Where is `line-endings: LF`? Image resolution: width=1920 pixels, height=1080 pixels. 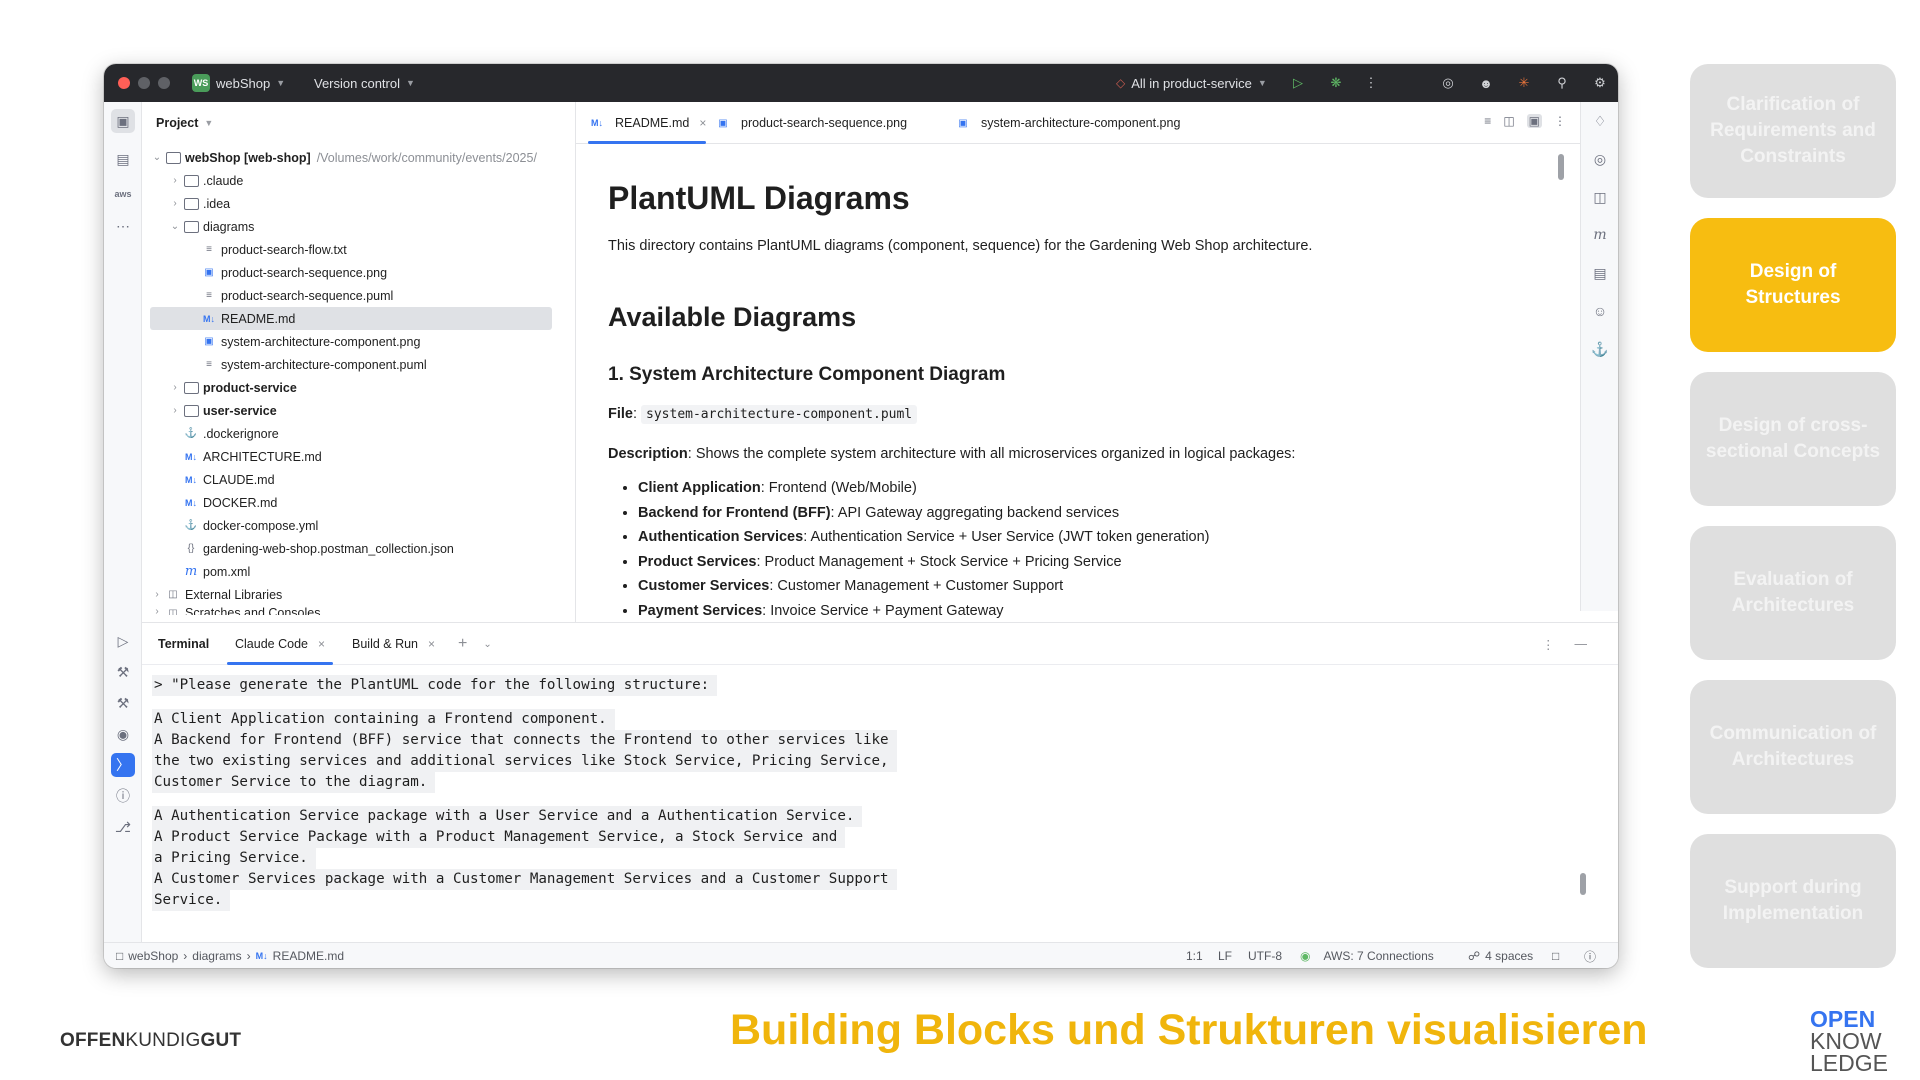
line-endings: LF is located at coordinates (1225, 955).